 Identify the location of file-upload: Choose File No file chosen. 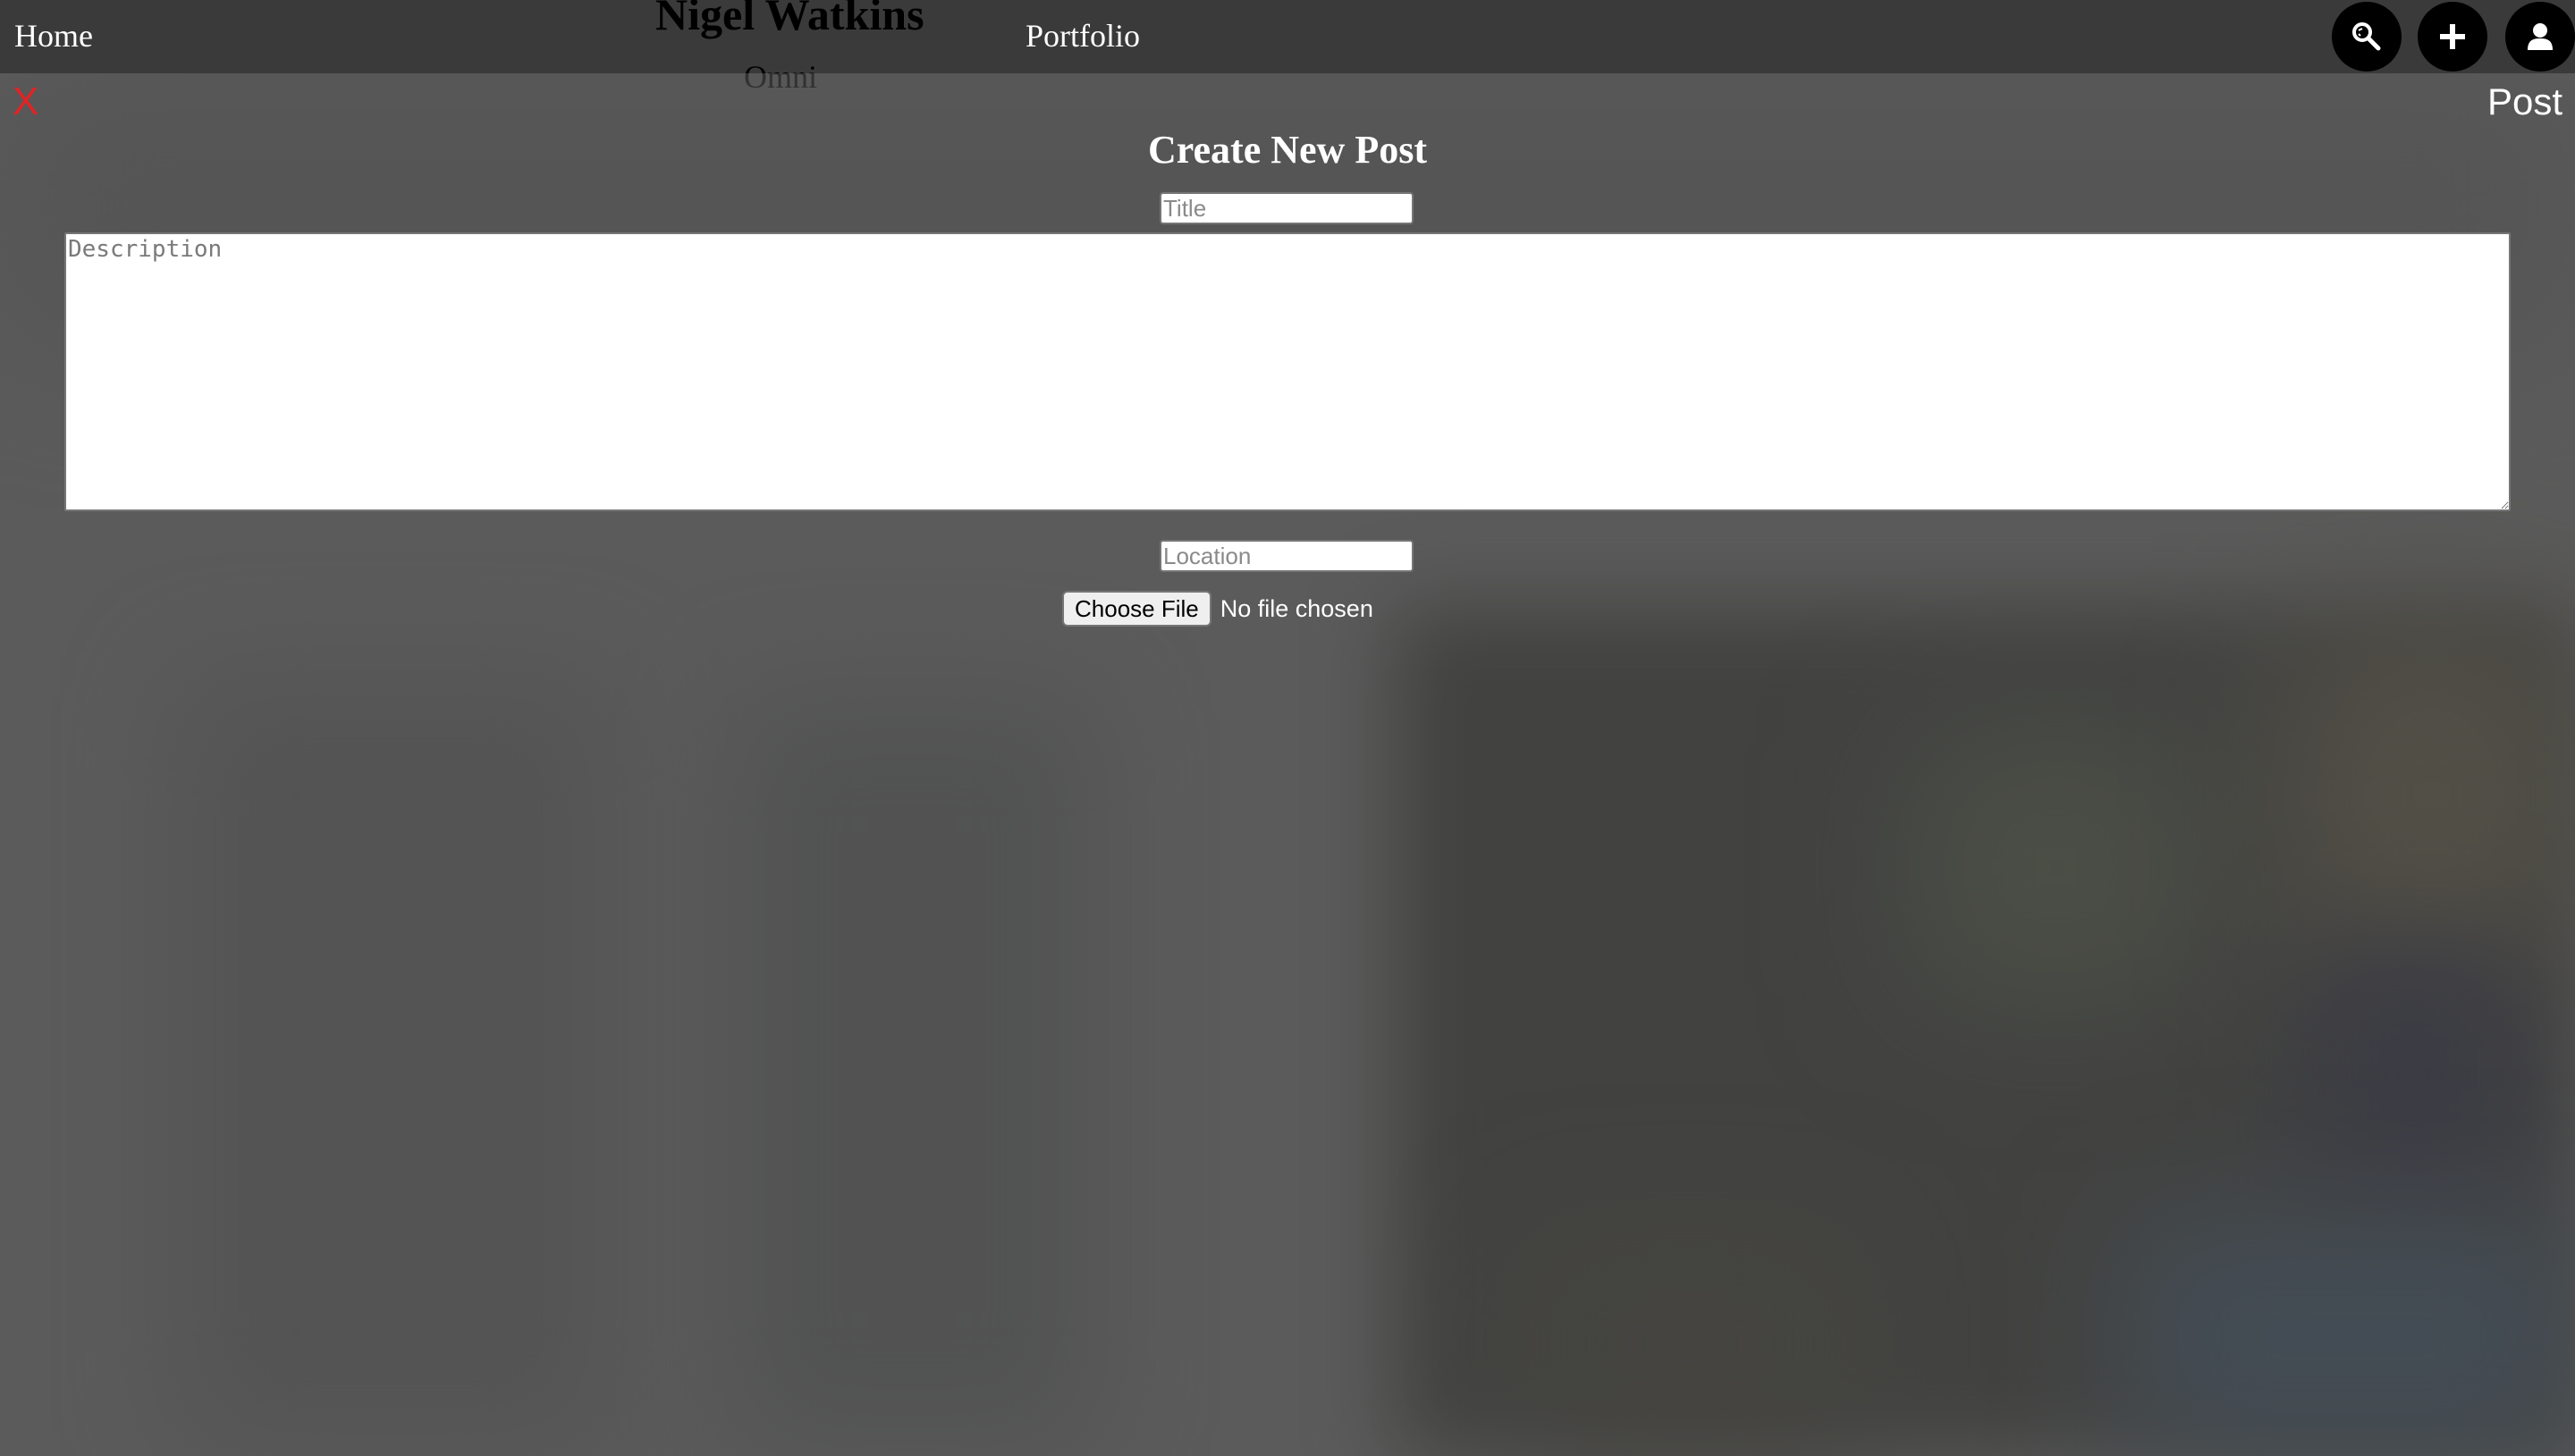
(1217, 609).